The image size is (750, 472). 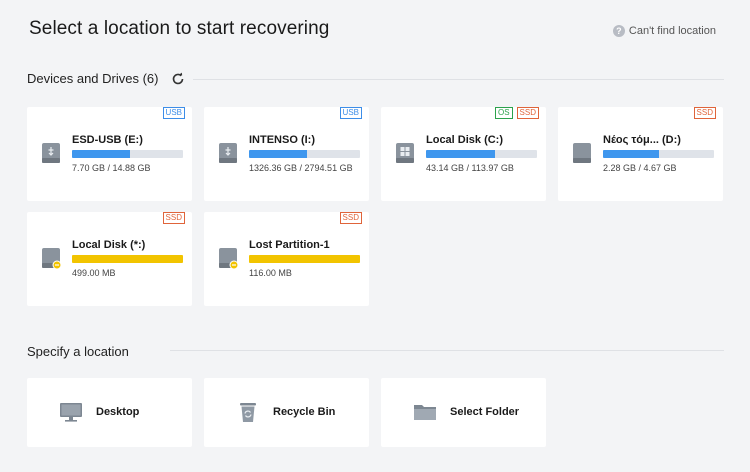 I want to click on folder-icon, so click(x=425, y=412).